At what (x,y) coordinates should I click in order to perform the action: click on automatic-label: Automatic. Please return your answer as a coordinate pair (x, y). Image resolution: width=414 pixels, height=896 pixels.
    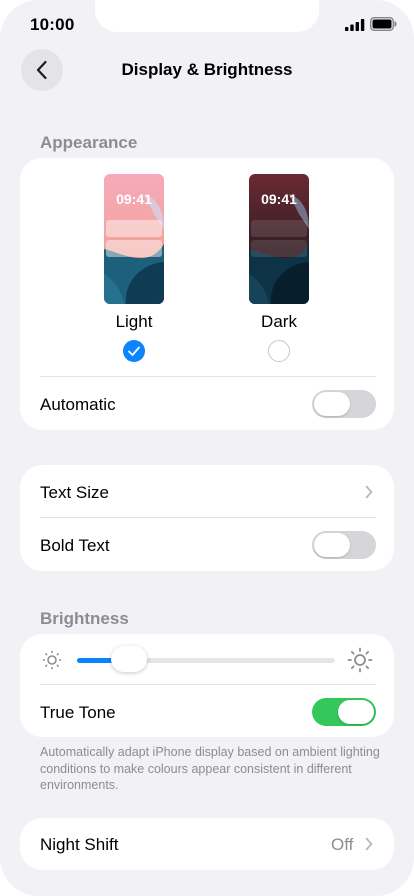
    Looking at the image, I should click on (78, 404).